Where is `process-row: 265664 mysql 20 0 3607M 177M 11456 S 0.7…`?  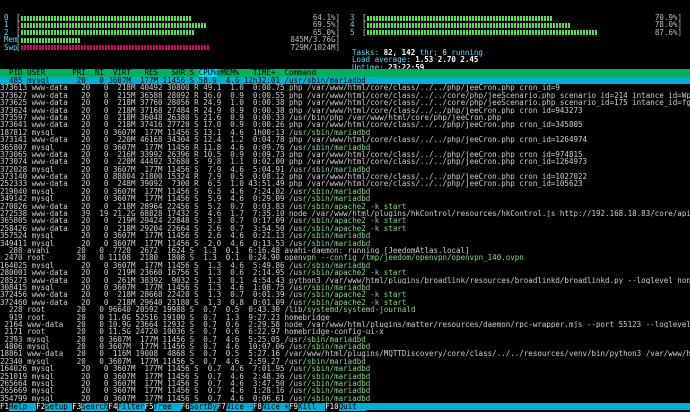
process-row: 265664 mysql 20 0 3607M 177M 11456 S 0.7… is located at coordinates (345, 383).